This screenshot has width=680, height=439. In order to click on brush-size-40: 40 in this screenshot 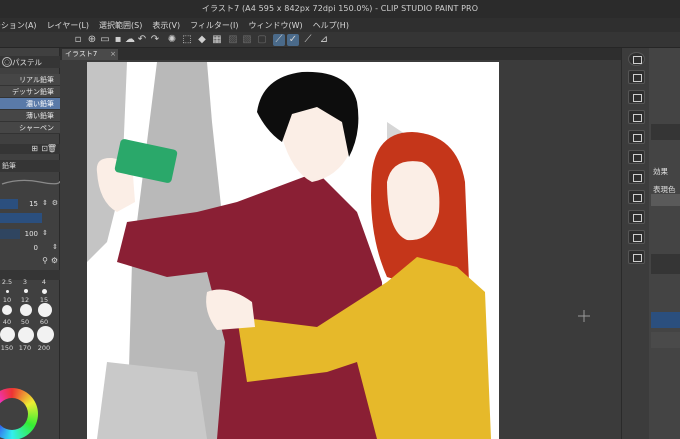, I will do `click(7, 322)`.